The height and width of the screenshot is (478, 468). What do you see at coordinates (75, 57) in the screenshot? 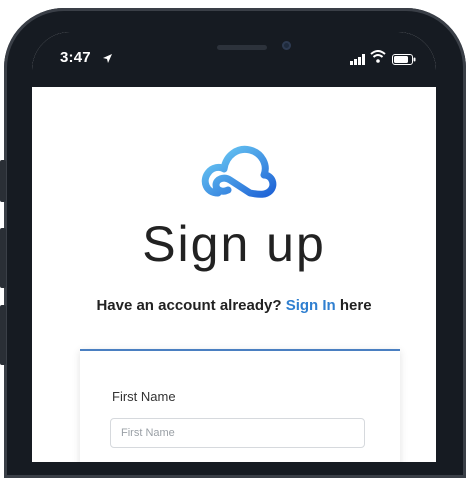
I see `status-time: 3:47` at bounding box center [75, 57].